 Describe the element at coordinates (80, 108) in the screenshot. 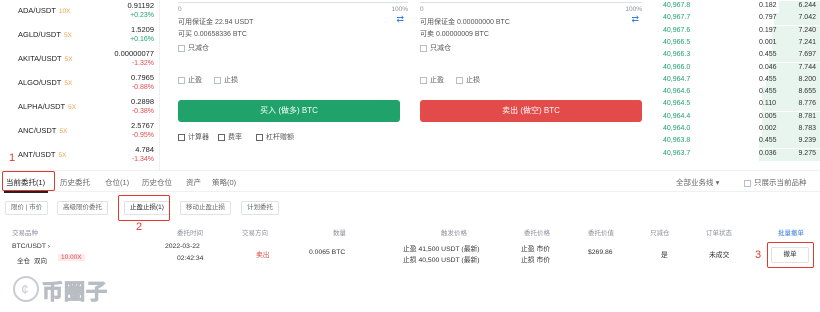

I see `list-item: ALPHA/USDT 5X 0.2898 -0.38%` at that location.